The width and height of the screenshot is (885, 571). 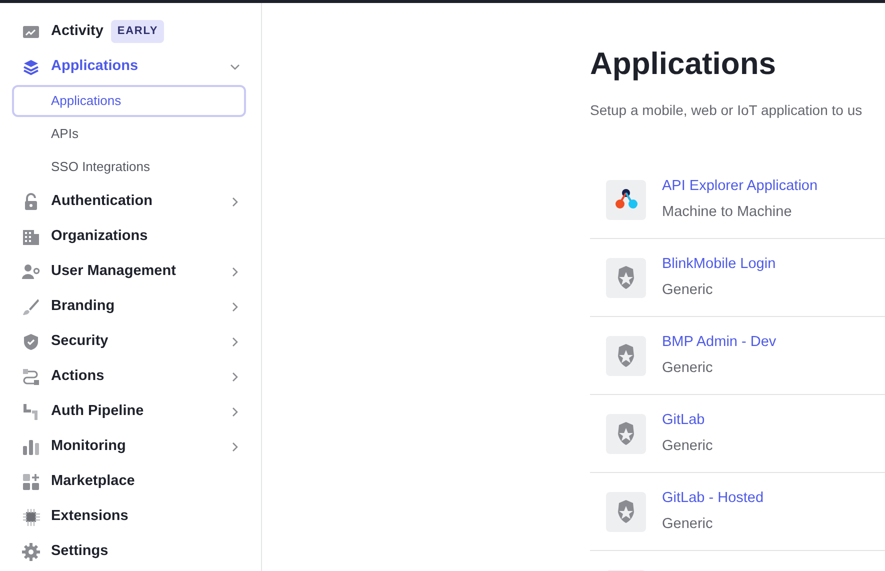 I want to click on sidebar-subitem: Applications, so click(x=129, y=101).